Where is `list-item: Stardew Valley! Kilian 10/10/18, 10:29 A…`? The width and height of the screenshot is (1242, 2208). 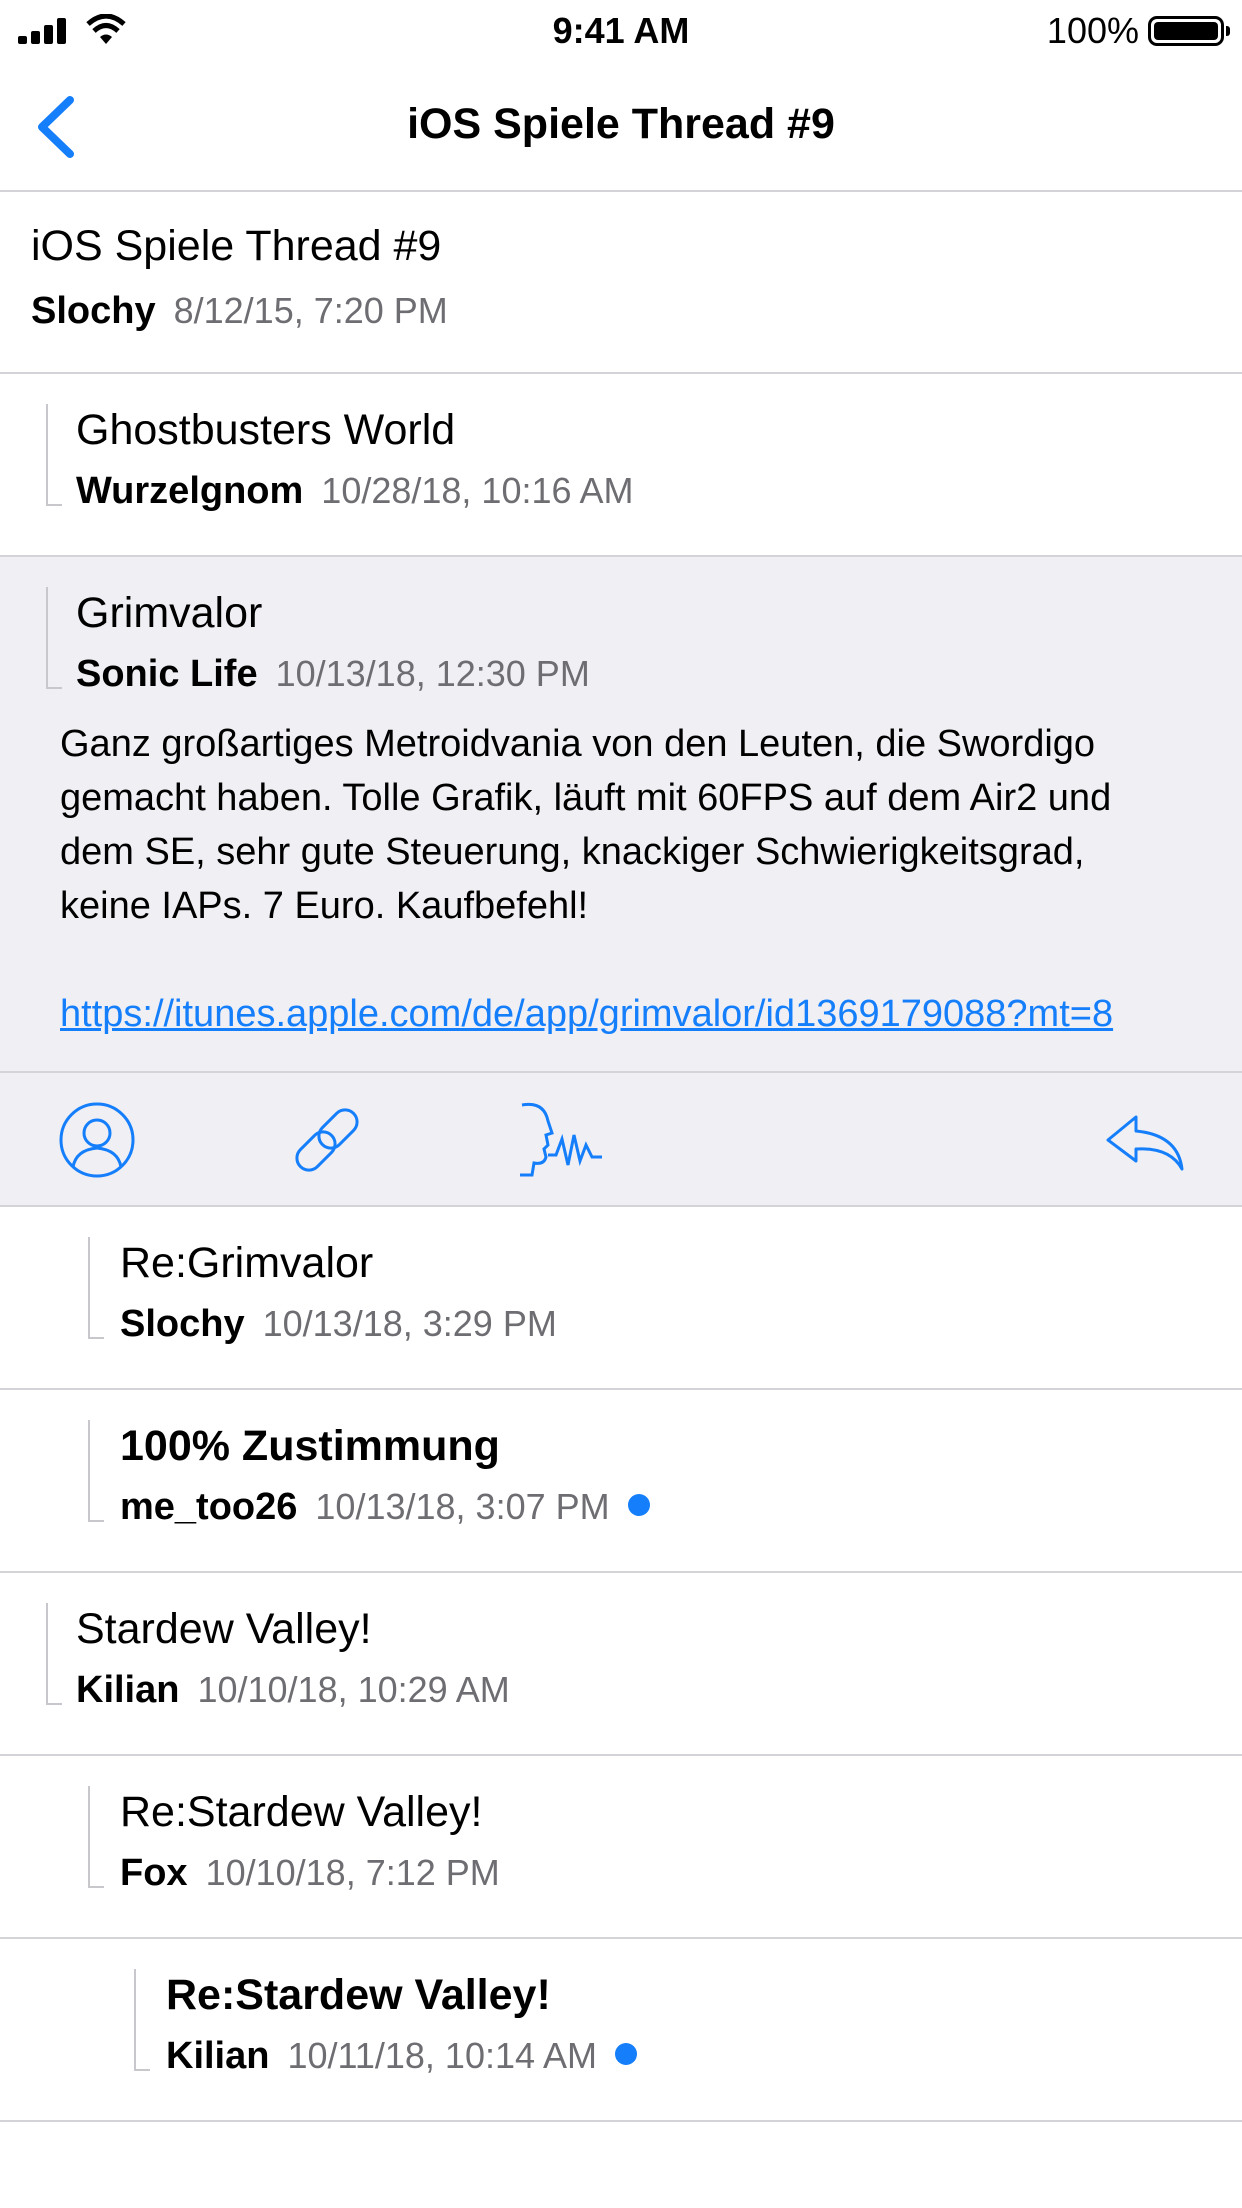 list-item: Stardew Valley! Kilian 10/10/18, 10:29 A… is located at coordinates (621, 1664).